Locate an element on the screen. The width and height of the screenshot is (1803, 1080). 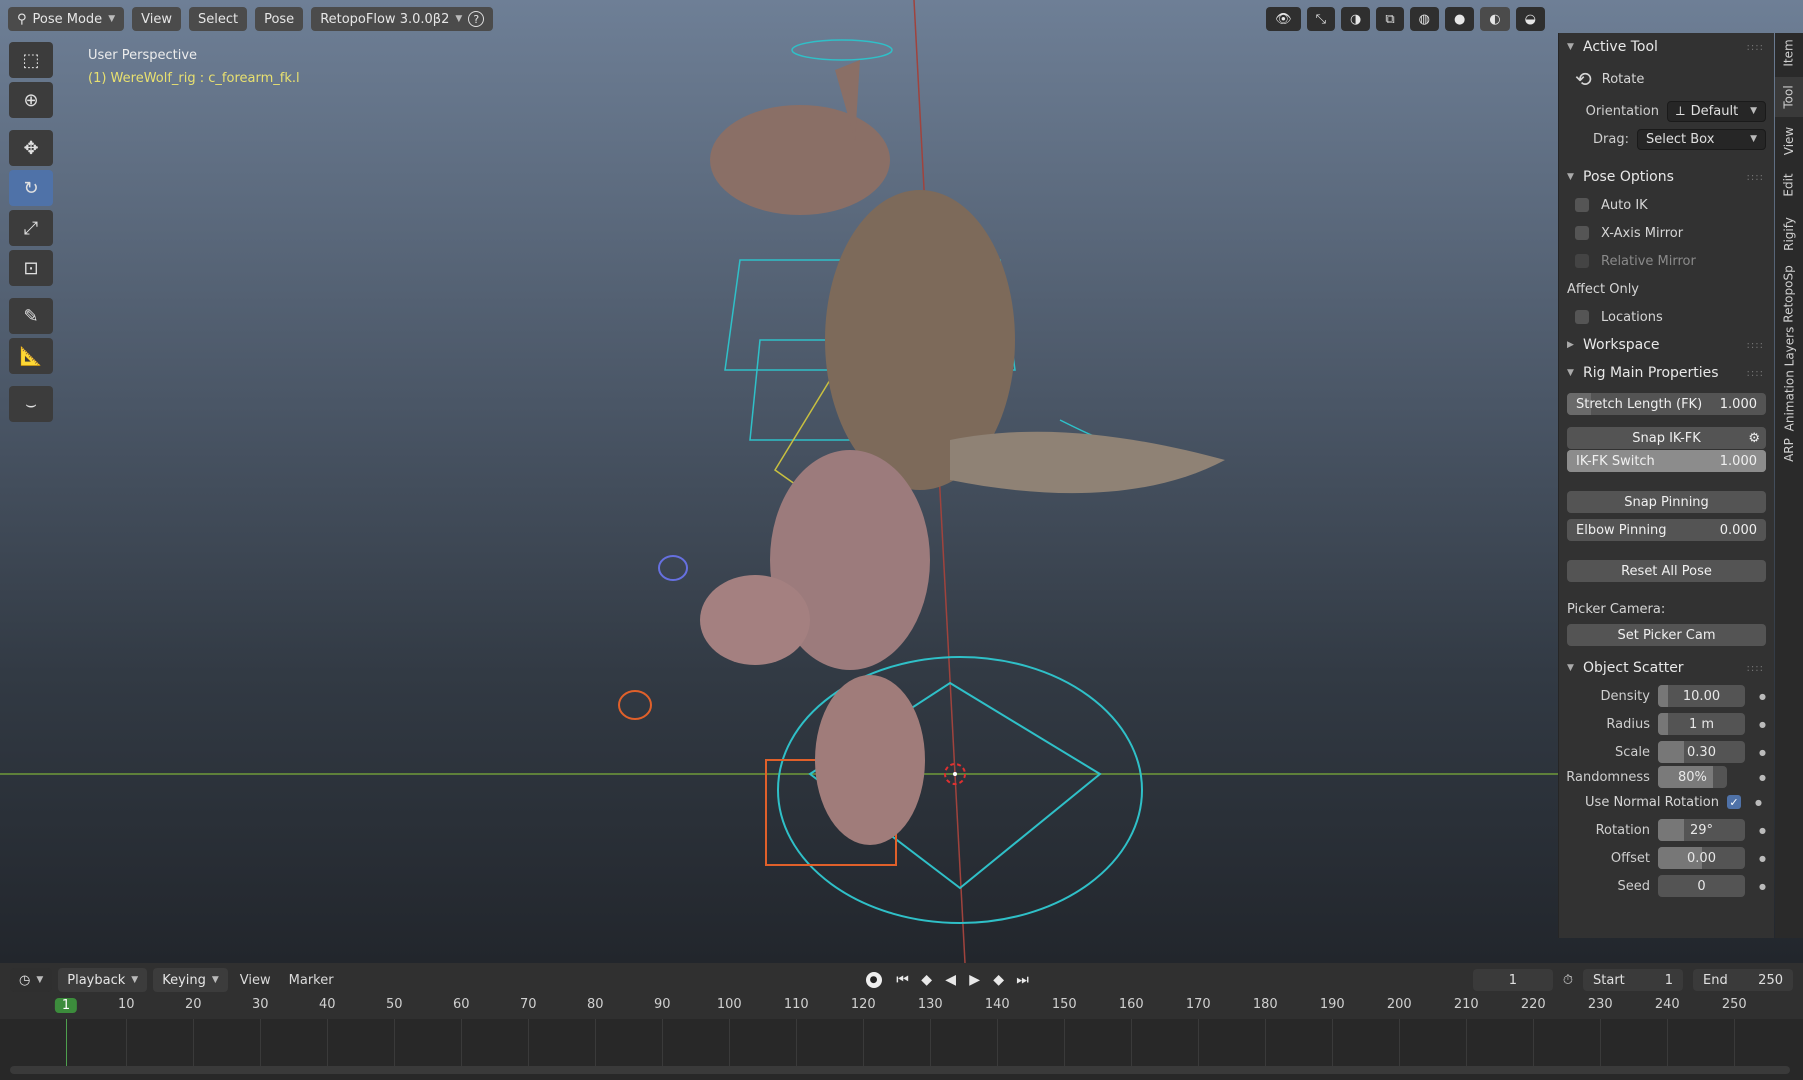
retopoflow-menu: RetopoFlow 3.0.0β2 ▼ ? is located at coordinates (402, 19).